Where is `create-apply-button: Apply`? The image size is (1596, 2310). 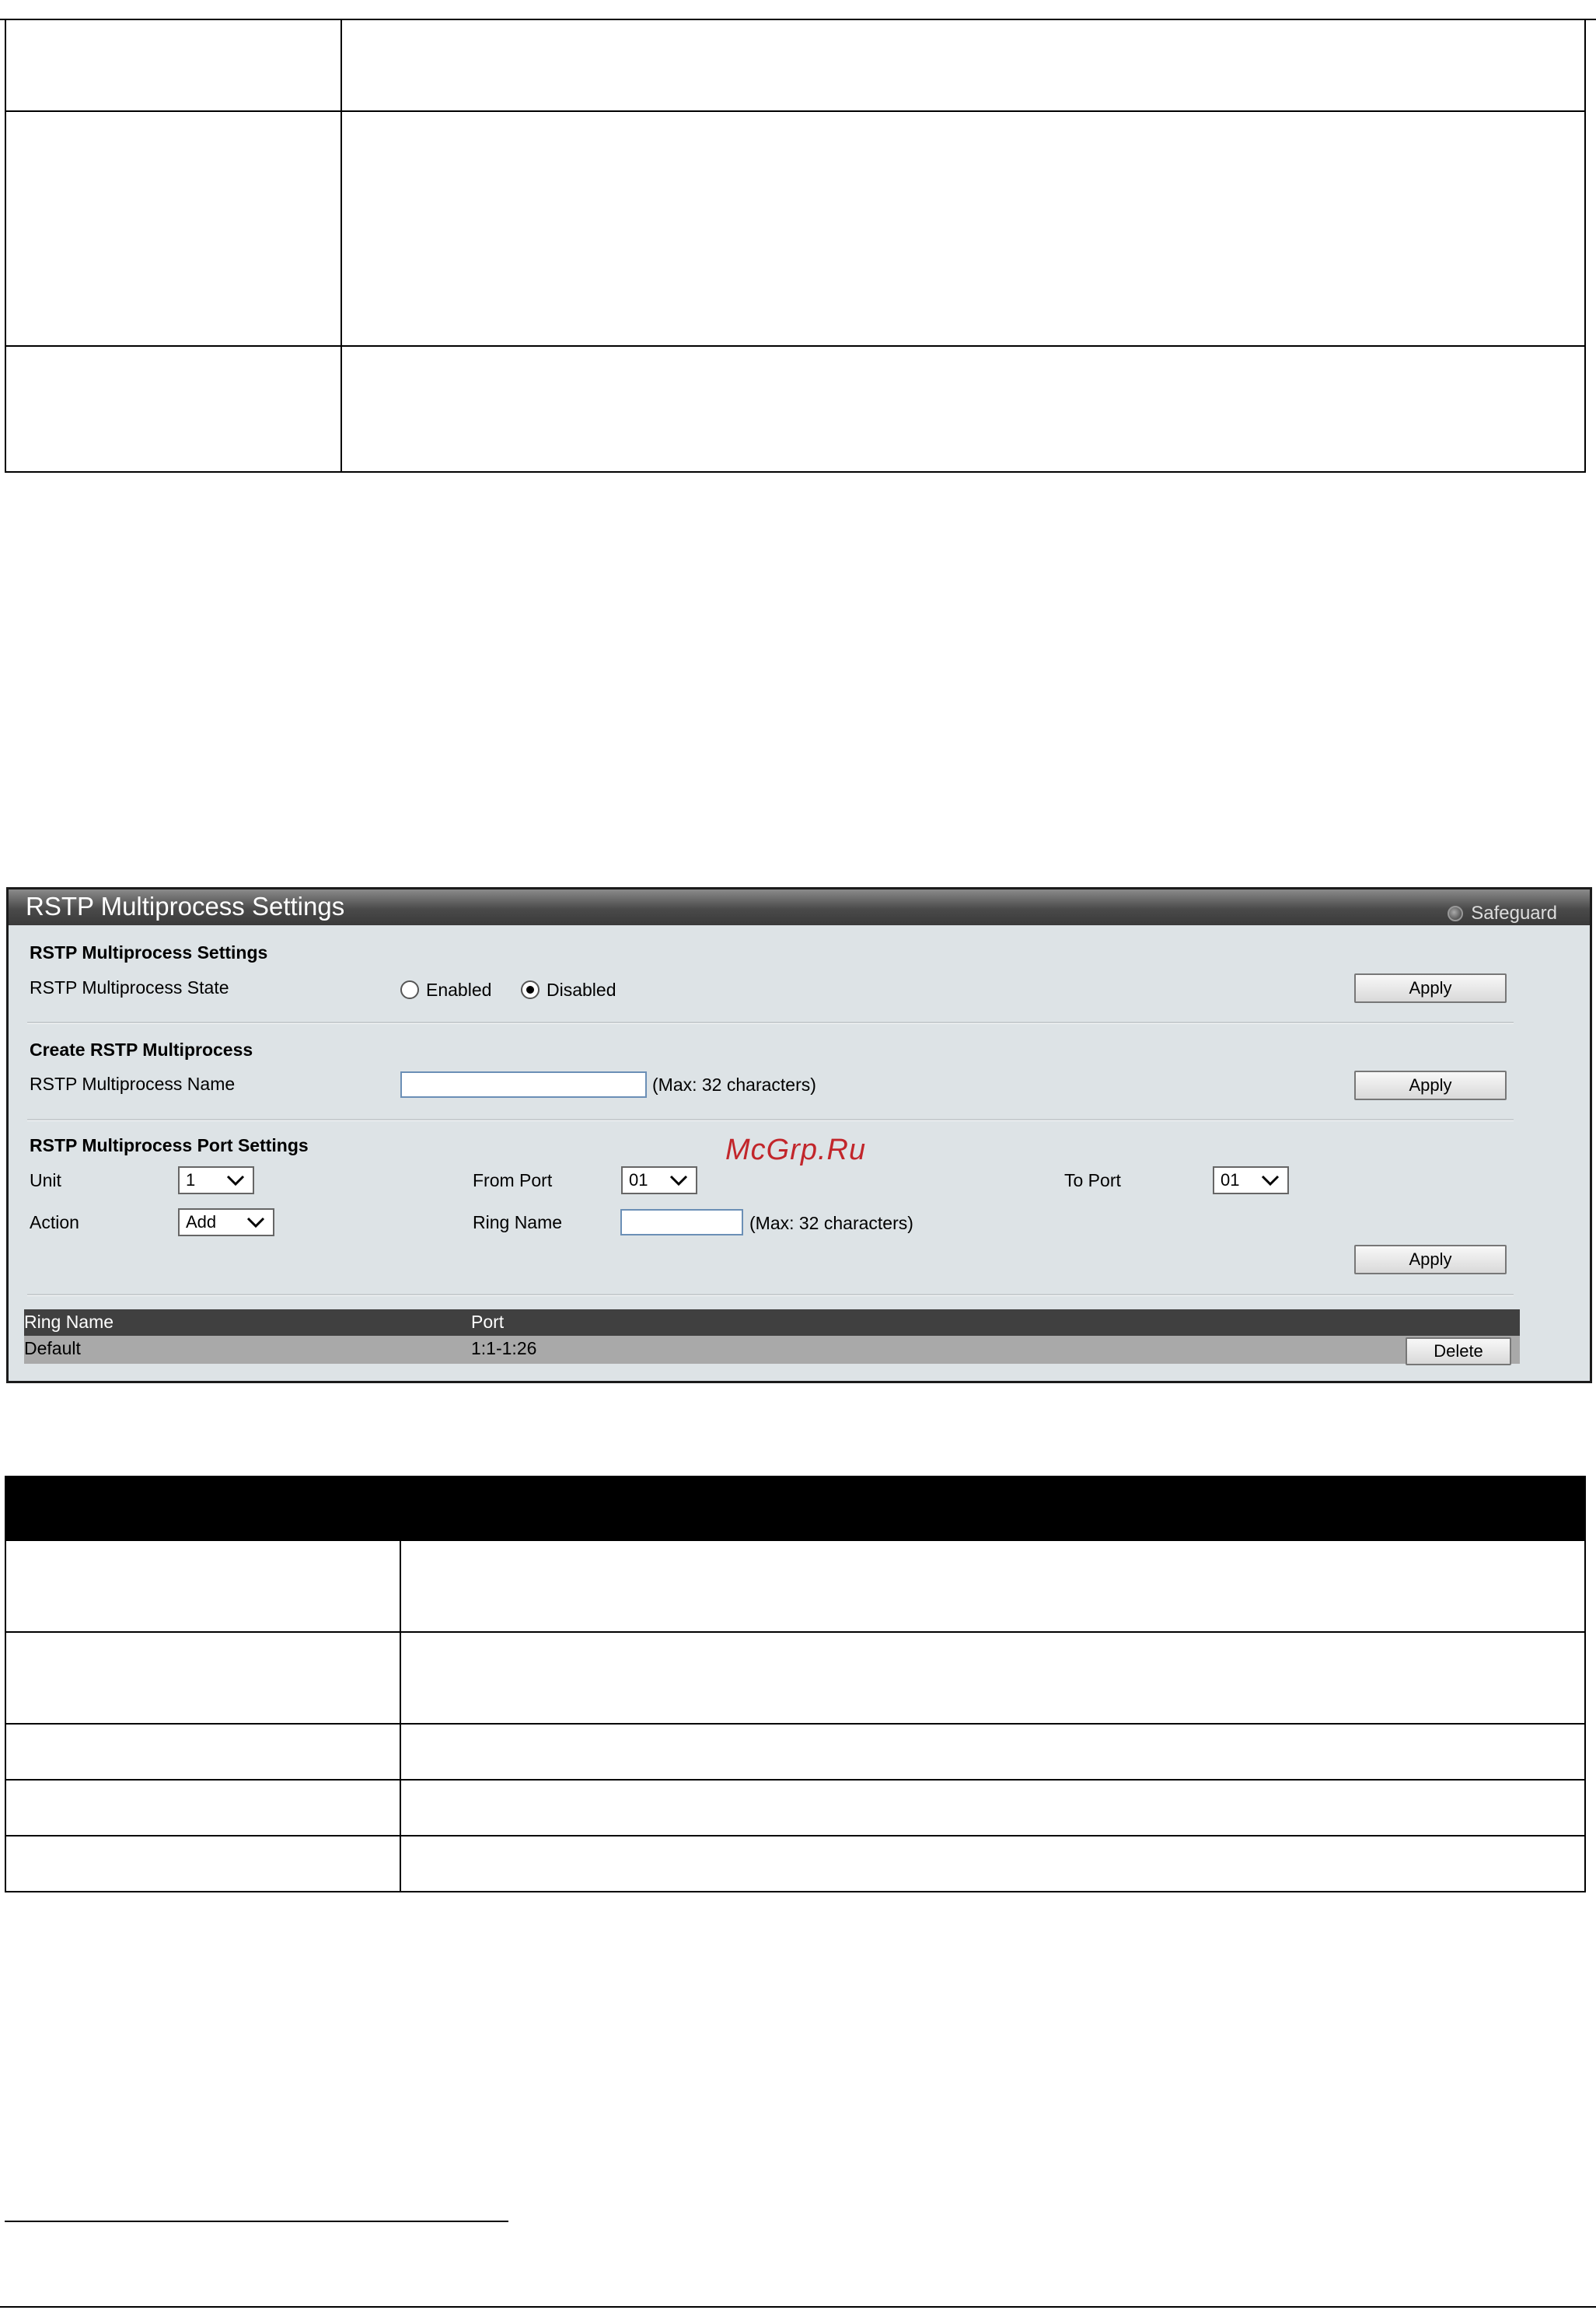 create-apply-button: Apply is located at coordinates (1431, 1085).